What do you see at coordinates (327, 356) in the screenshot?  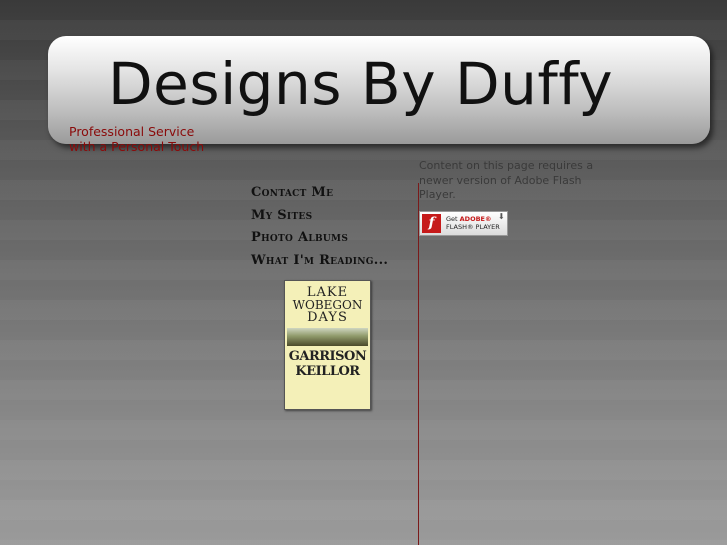 I see `book-author-line-1: GARRISON` at bounding box center [327, 356].